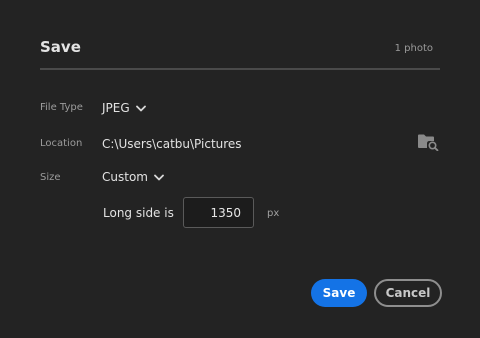 The height and width of the screenshot is (338, 480). What do you see at coordinates (408, 293) in the screenshot?
I see `cancel-button: Cancel` at bounding box center [408, 293].